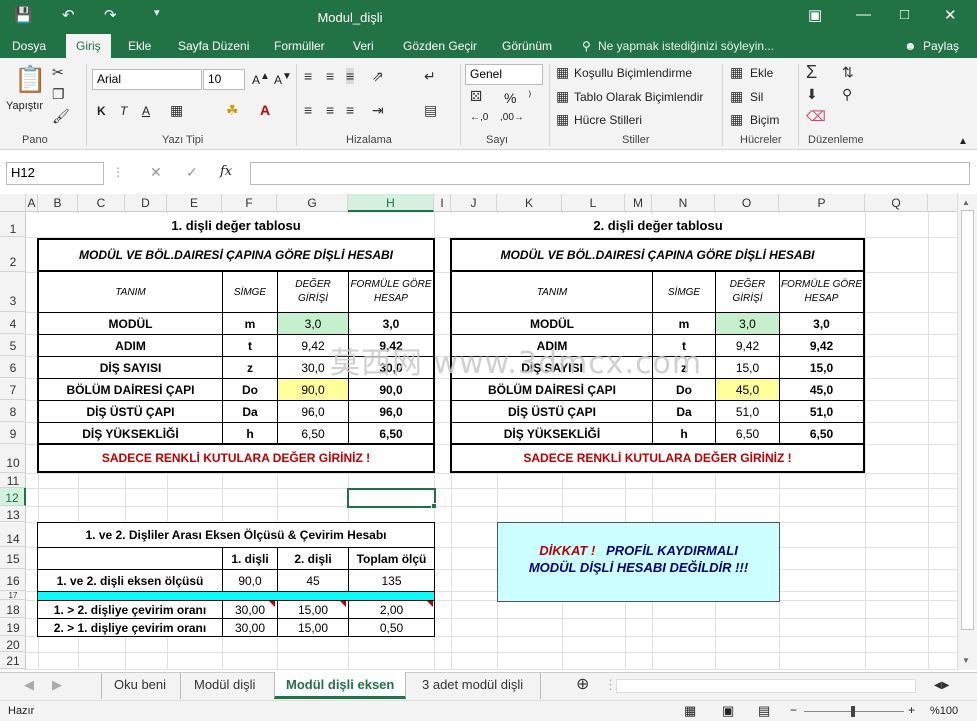  I want to click on align-right-icon: ≡, so click(350, 110).